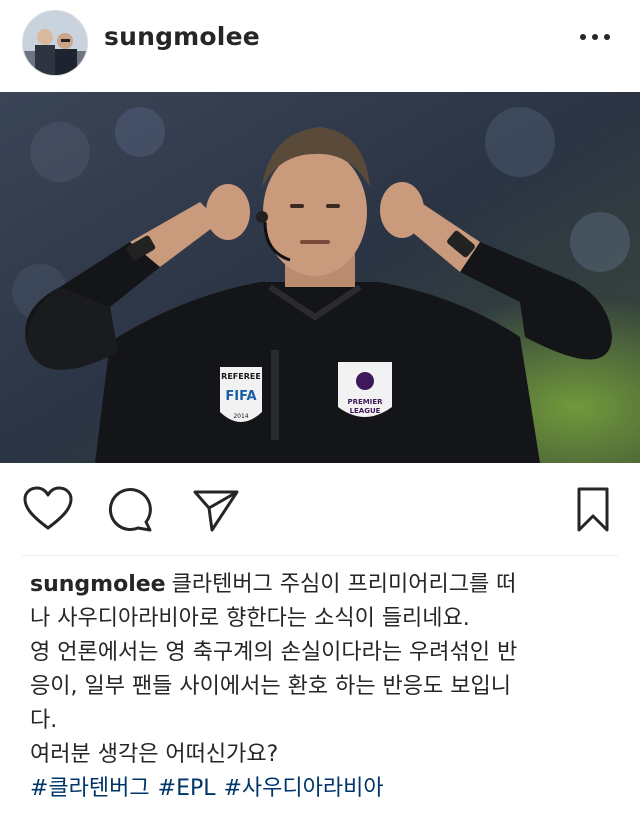 Image resolution: width=640 pixels, height=820 pixels. I want to click on send-icon, so click(216, 512).